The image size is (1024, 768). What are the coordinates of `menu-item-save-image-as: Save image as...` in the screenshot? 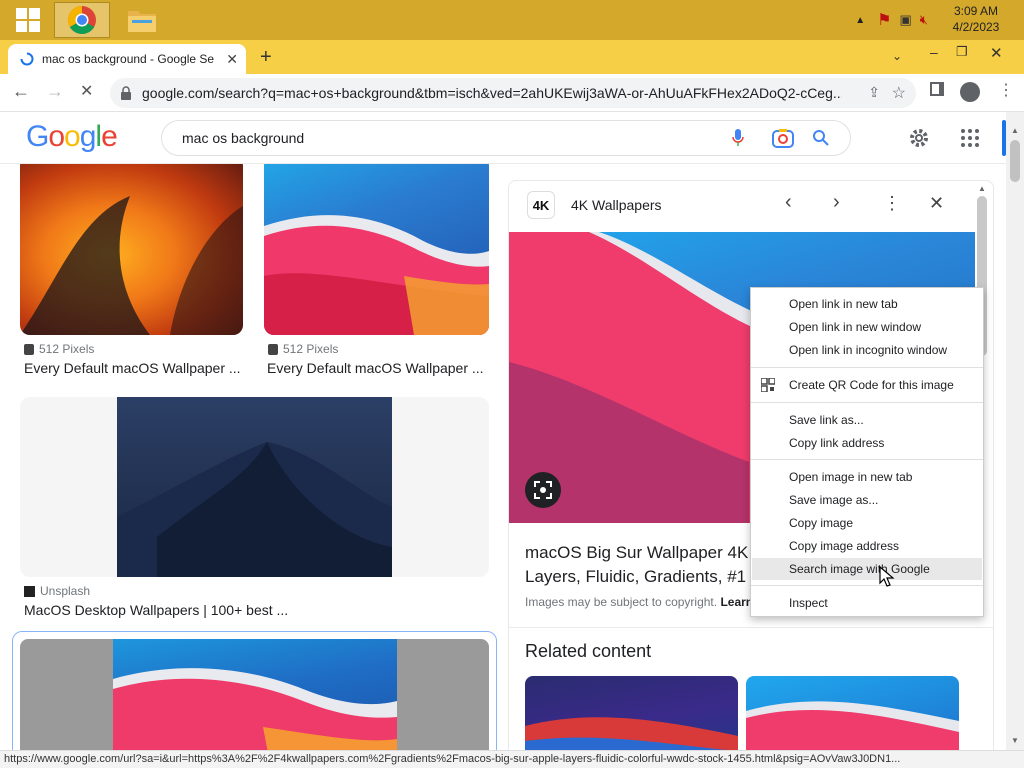 It's located at (833, 500).